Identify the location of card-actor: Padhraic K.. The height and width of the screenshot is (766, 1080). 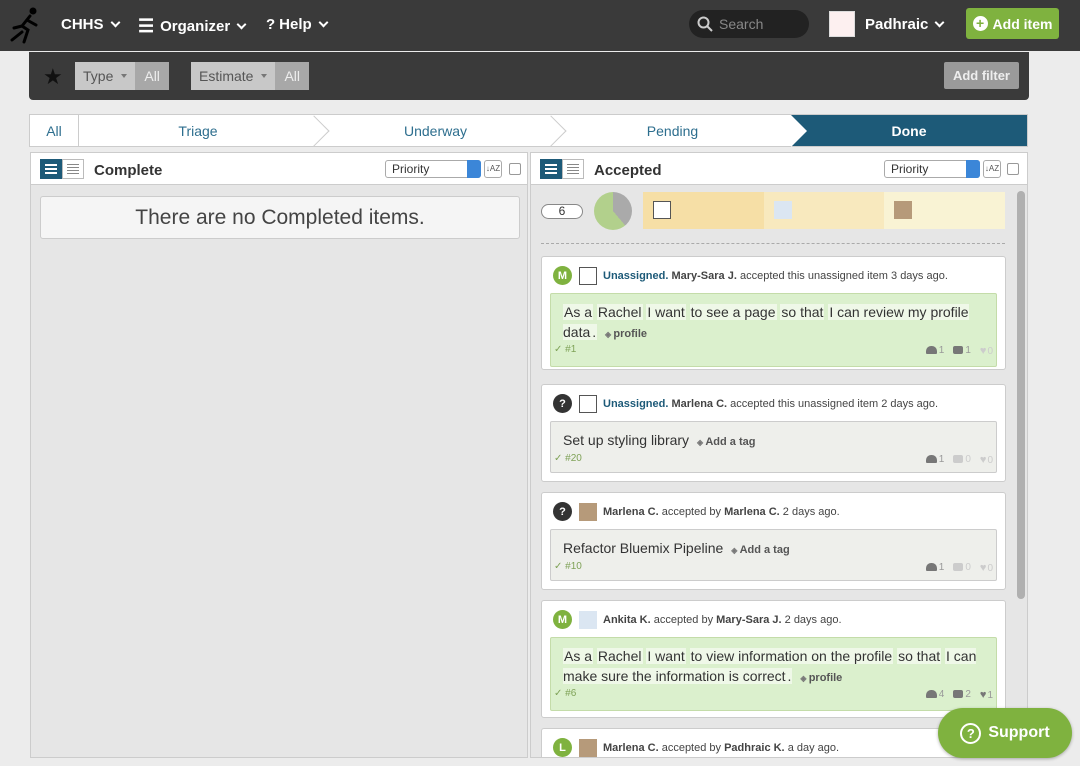
(754, 747).